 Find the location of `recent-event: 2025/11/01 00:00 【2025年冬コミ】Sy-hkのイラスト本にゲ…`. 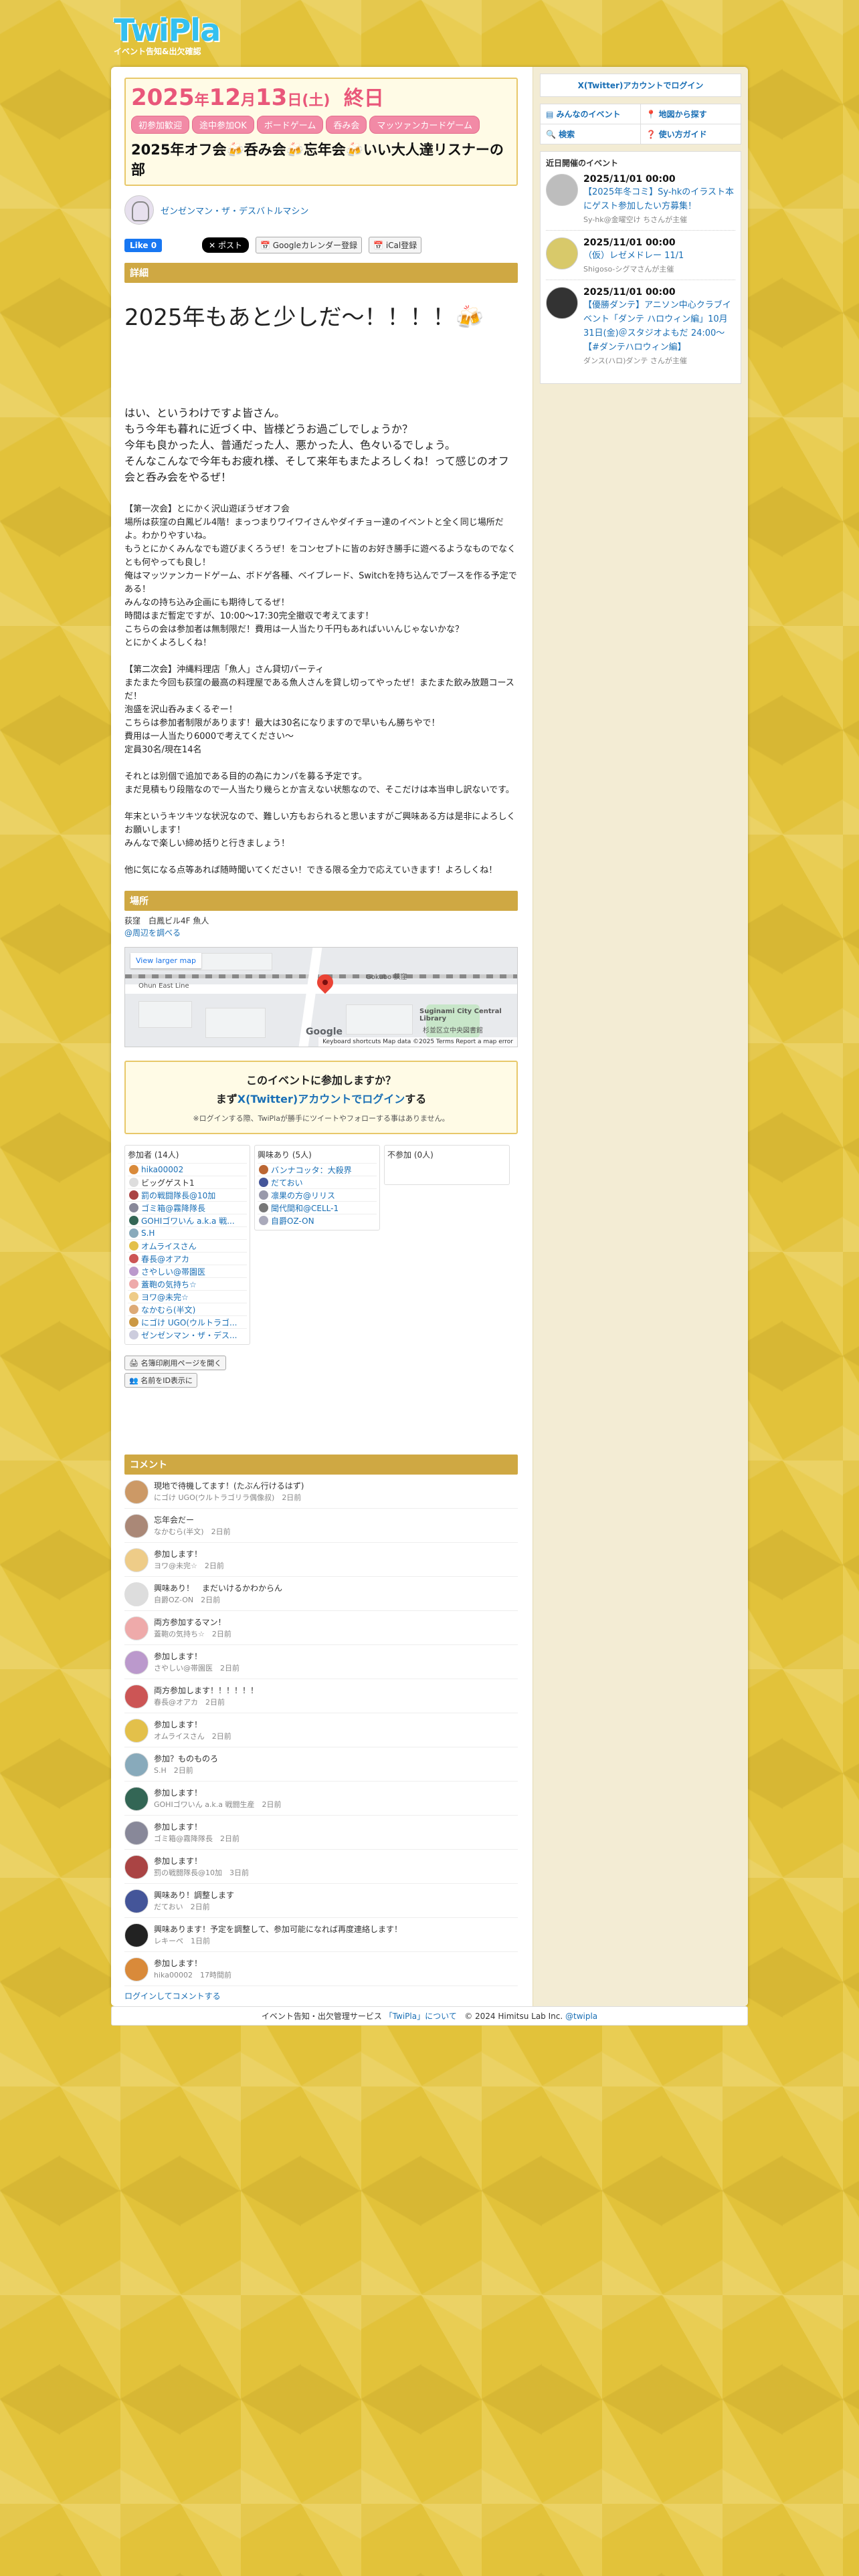

recent-event: 2025/11/01 00:00 【2025年冬コミ】Sy-hkのイラスト本にゲ… is located at coordinates (640, 202).